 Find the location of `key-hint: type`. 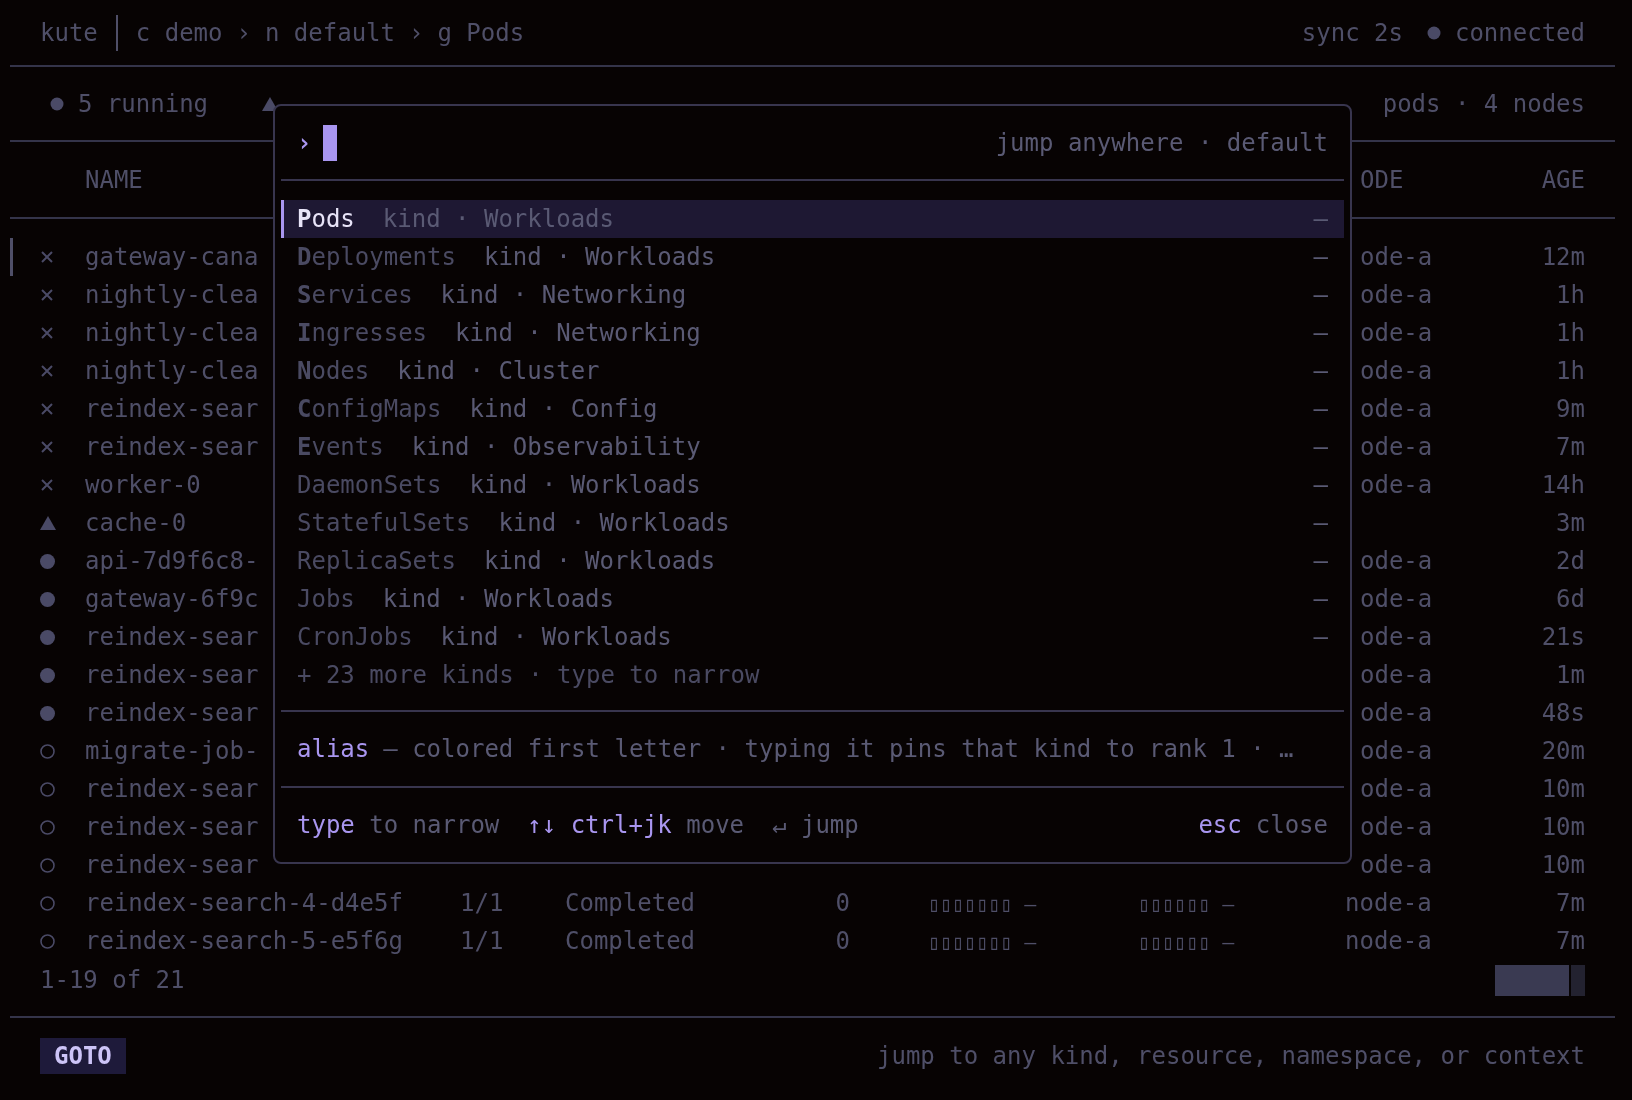

key-hint: type is located at coordinates (326, 825).